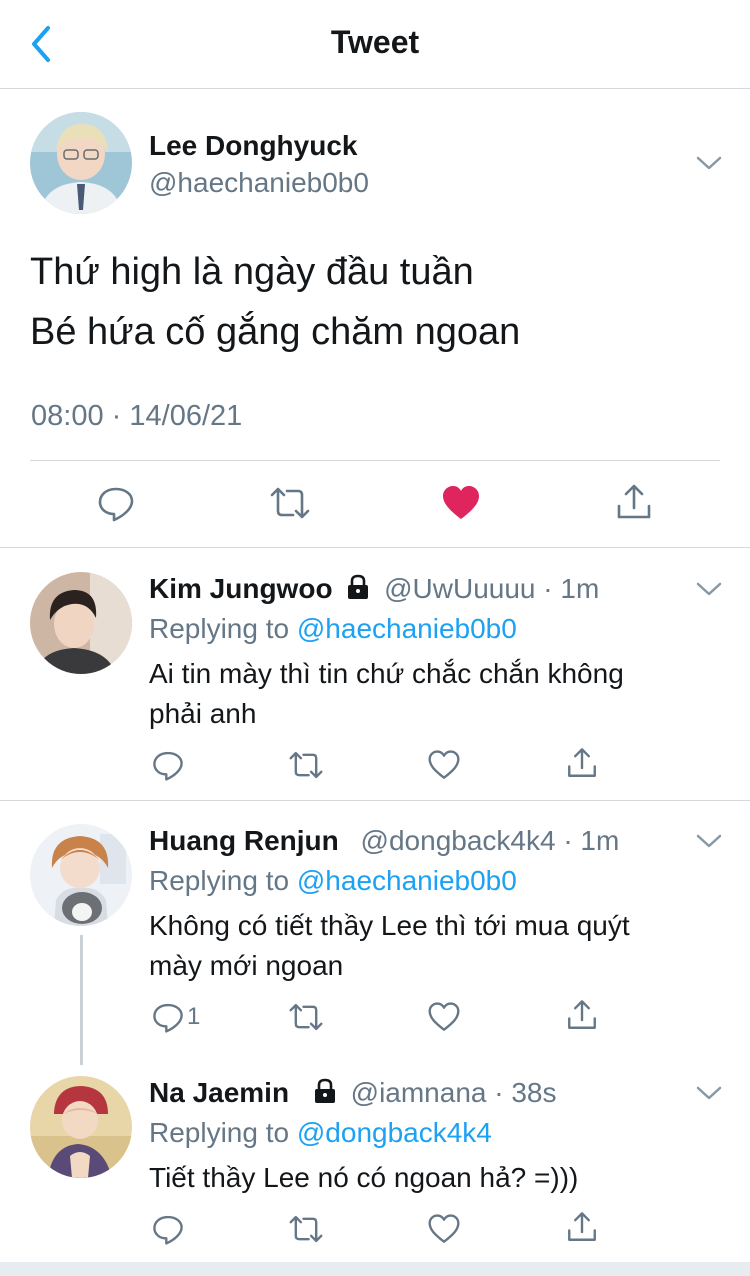 The image size is (750, 1276). I want to click on tweet-date: 14/06/21, so click(185, 416).